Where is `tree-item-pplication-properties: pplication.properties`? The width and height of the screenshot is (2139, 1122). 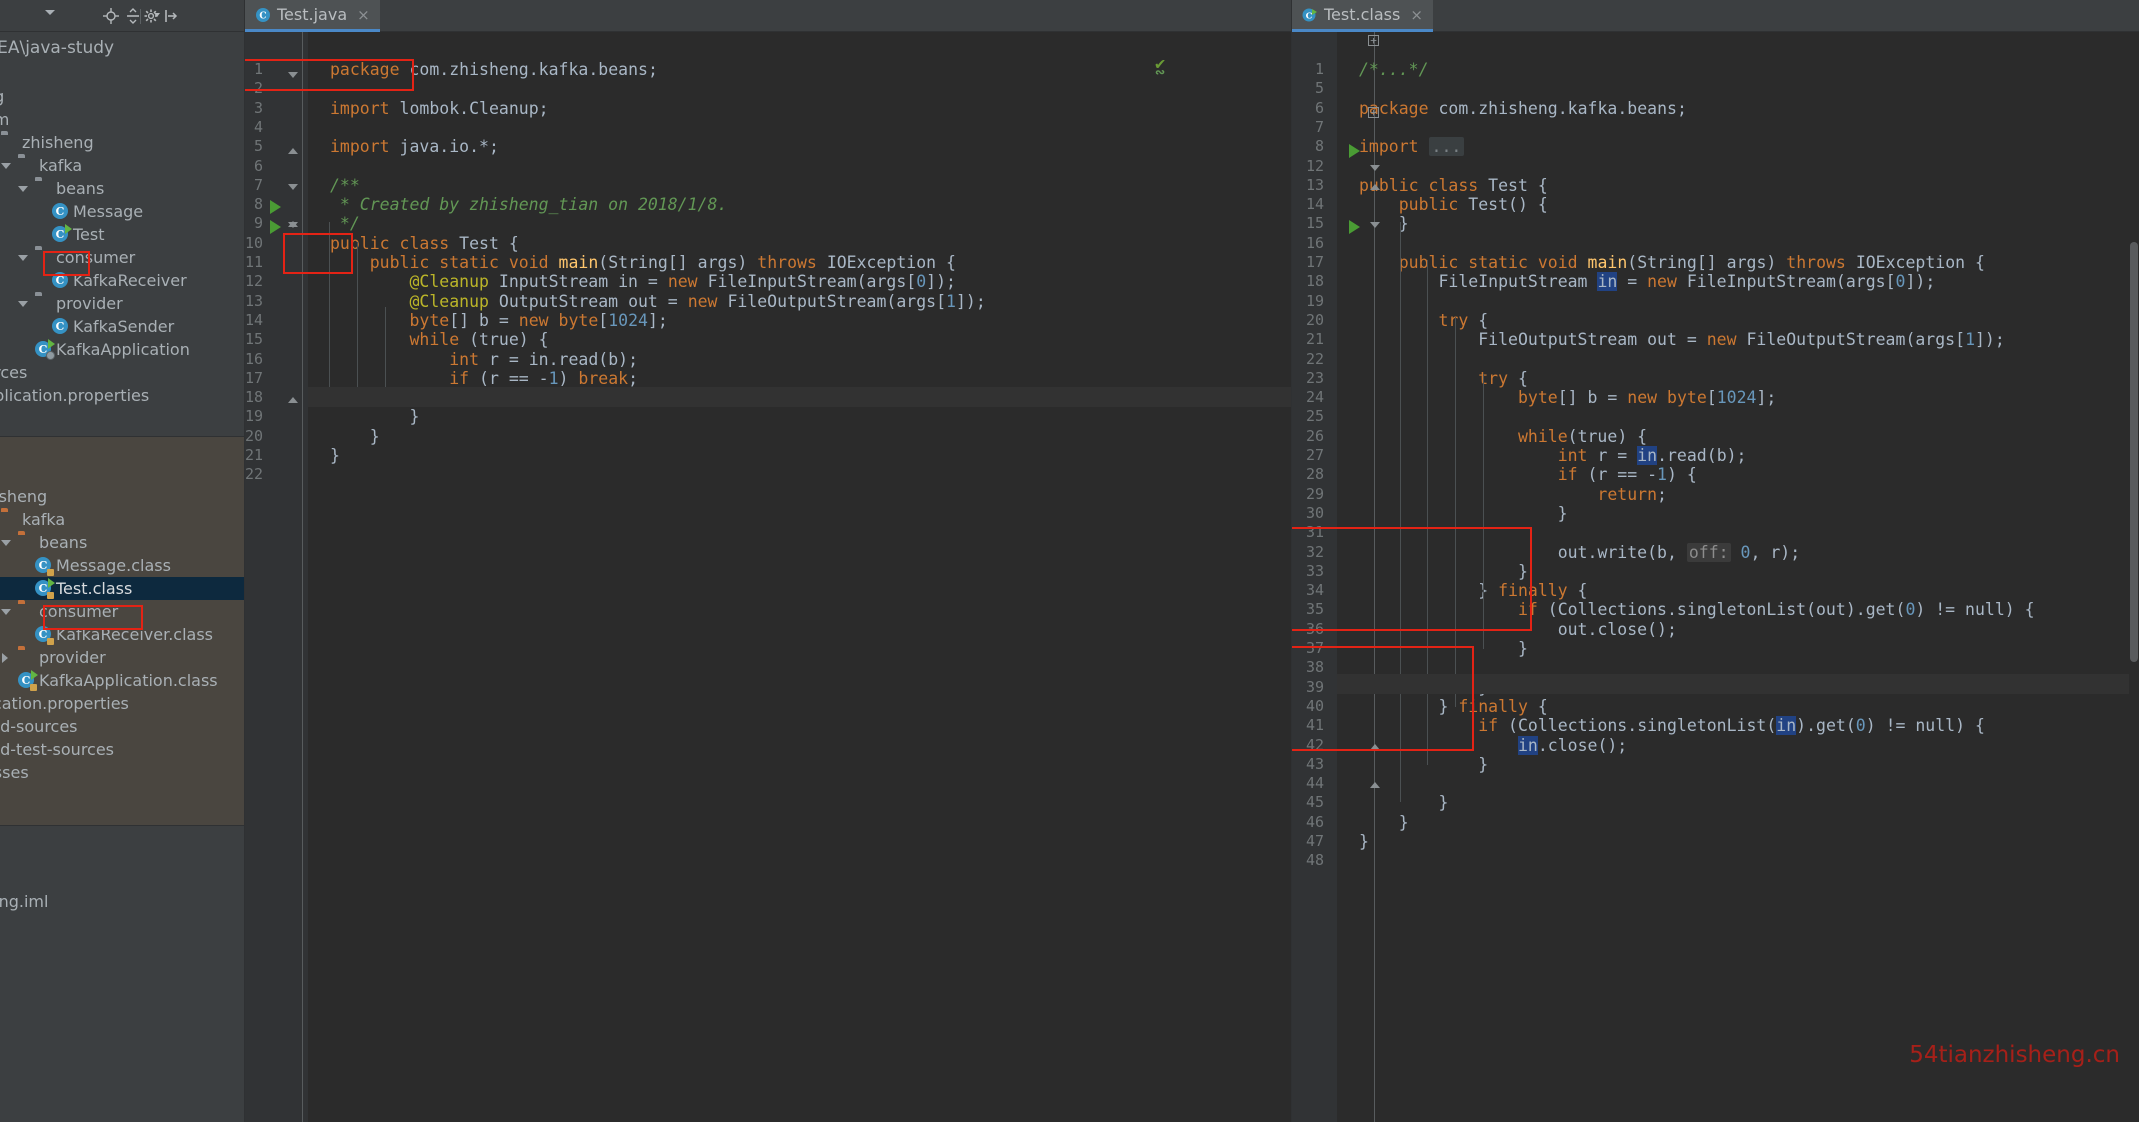 tree-item-pplication-properties: pplication.properties is located at coordinates (122, 395).